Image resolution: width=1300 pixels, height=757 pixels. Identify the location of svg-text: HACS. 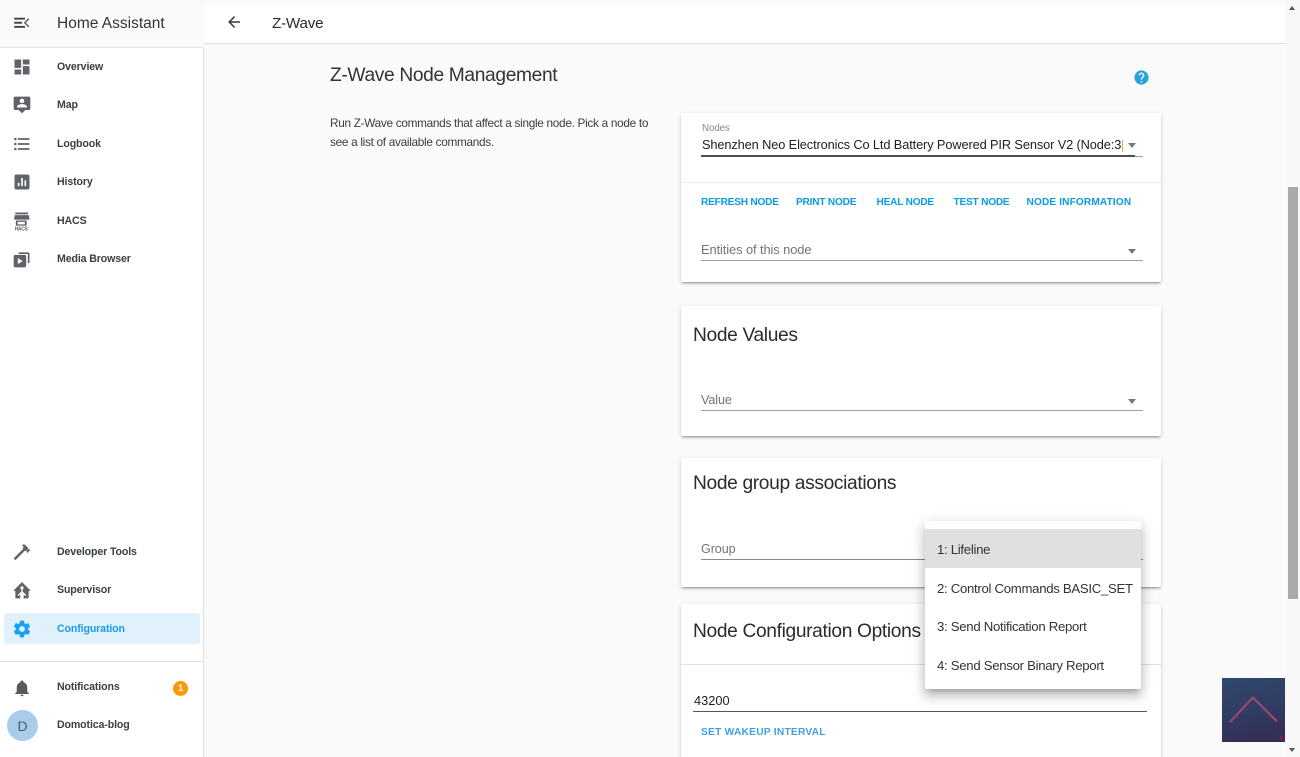
(22, 228).